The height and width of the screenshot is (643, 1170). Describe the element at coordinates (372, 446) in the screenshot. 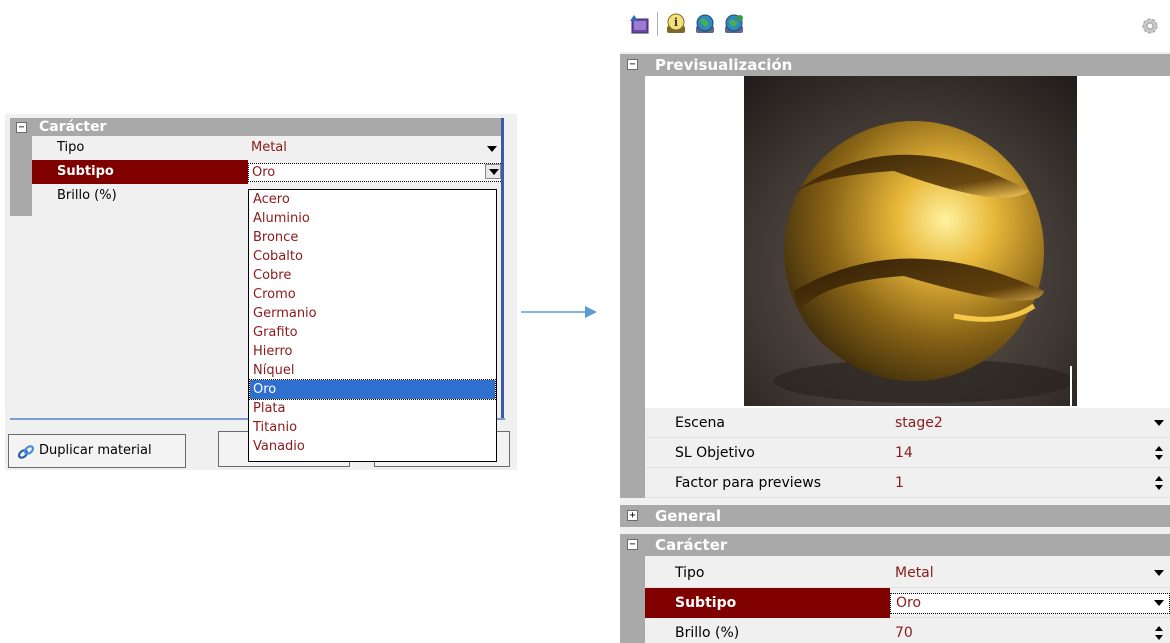

I see `dropdown-option: Vanadio` at that location.